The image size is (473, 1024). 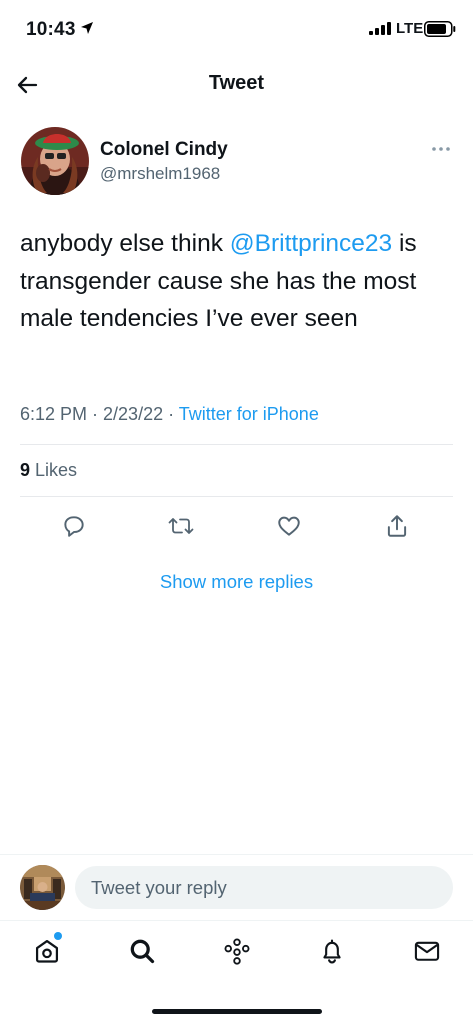 I want to click on retweet-icon, so click(x=181, y=526).